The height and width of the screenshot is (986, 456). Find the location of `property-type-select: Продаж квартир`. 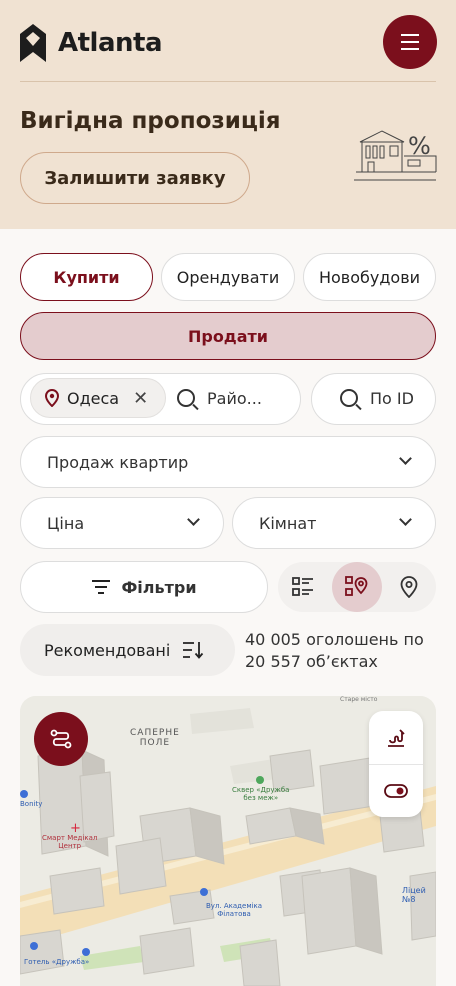

property-type-select: Продаж квартир is located at coordinates (228, 462).